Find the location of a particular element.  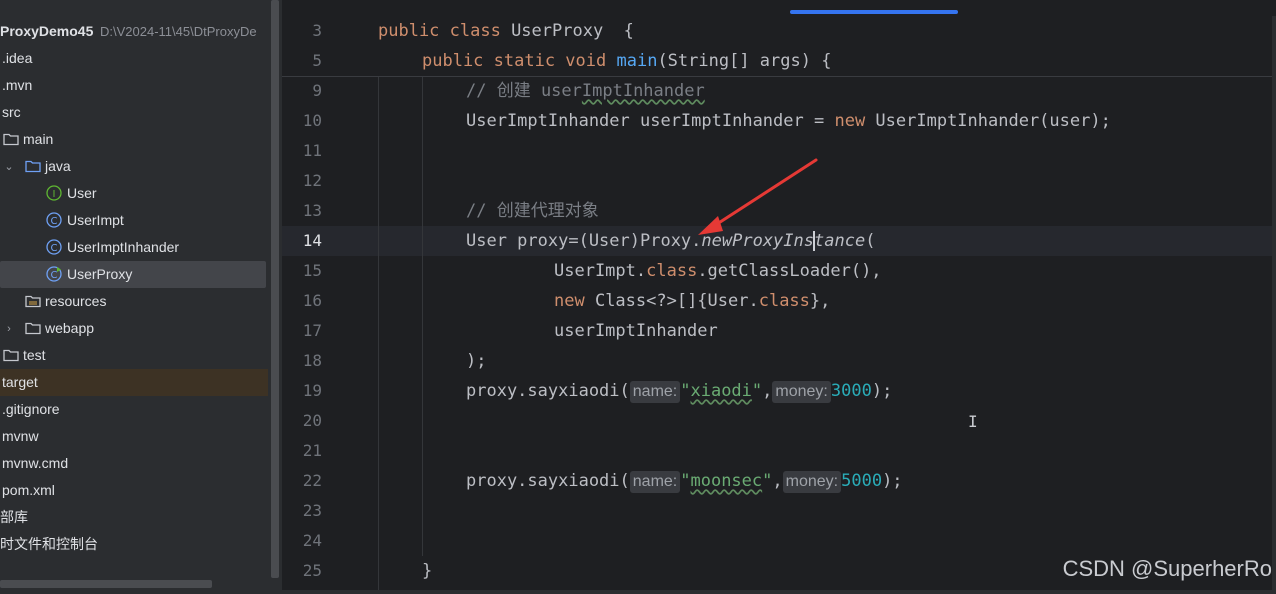

tree-item-test: test is located at coordinates (134, 355).